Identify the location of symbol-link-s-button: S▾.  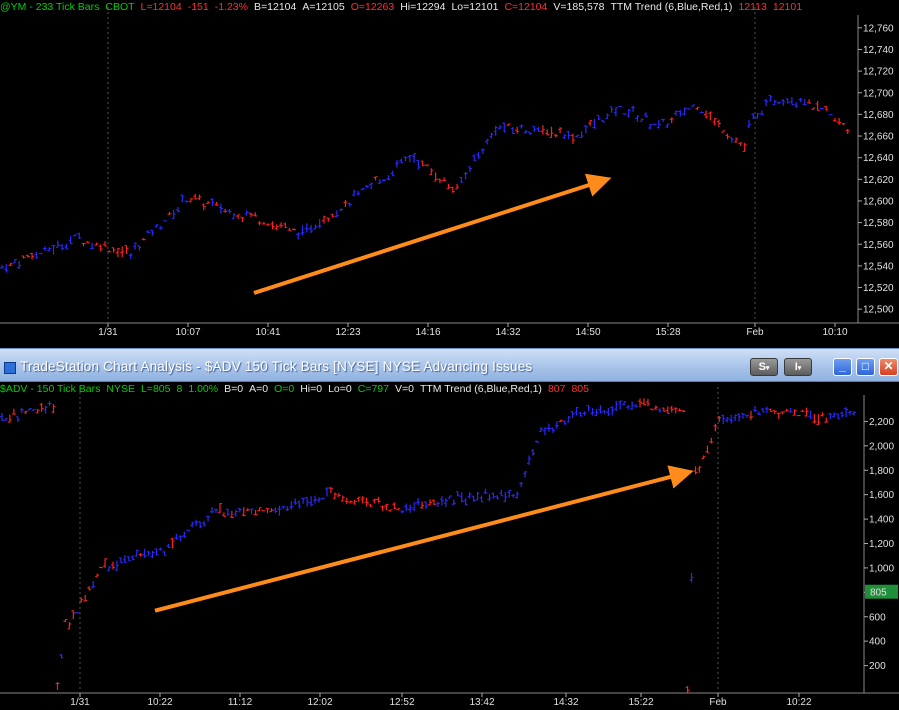
(764, 367).